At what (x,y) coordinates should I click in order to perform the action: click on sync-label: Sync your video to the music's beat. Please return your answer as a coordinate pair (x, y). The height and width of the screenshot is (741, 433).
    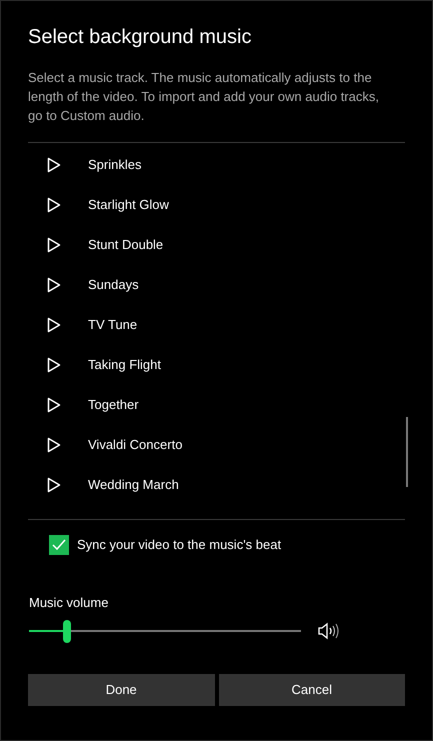
    Looking at the image, I should click on (179, 545).